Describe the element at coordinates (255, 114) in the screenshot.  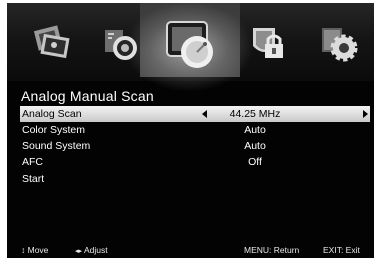
I see `row-value: 44.25 MHz` at that location.